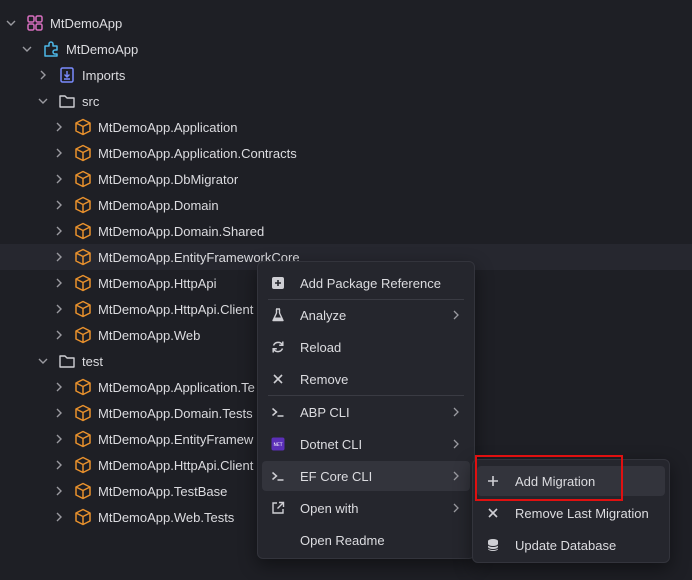 Image resolution: width=692 pixels, height=580 pixels. What do you see at coordinates (366, 508) in the screenshot?
I see `menu-item-open-with: Open with` at bounding box center [366, 508].